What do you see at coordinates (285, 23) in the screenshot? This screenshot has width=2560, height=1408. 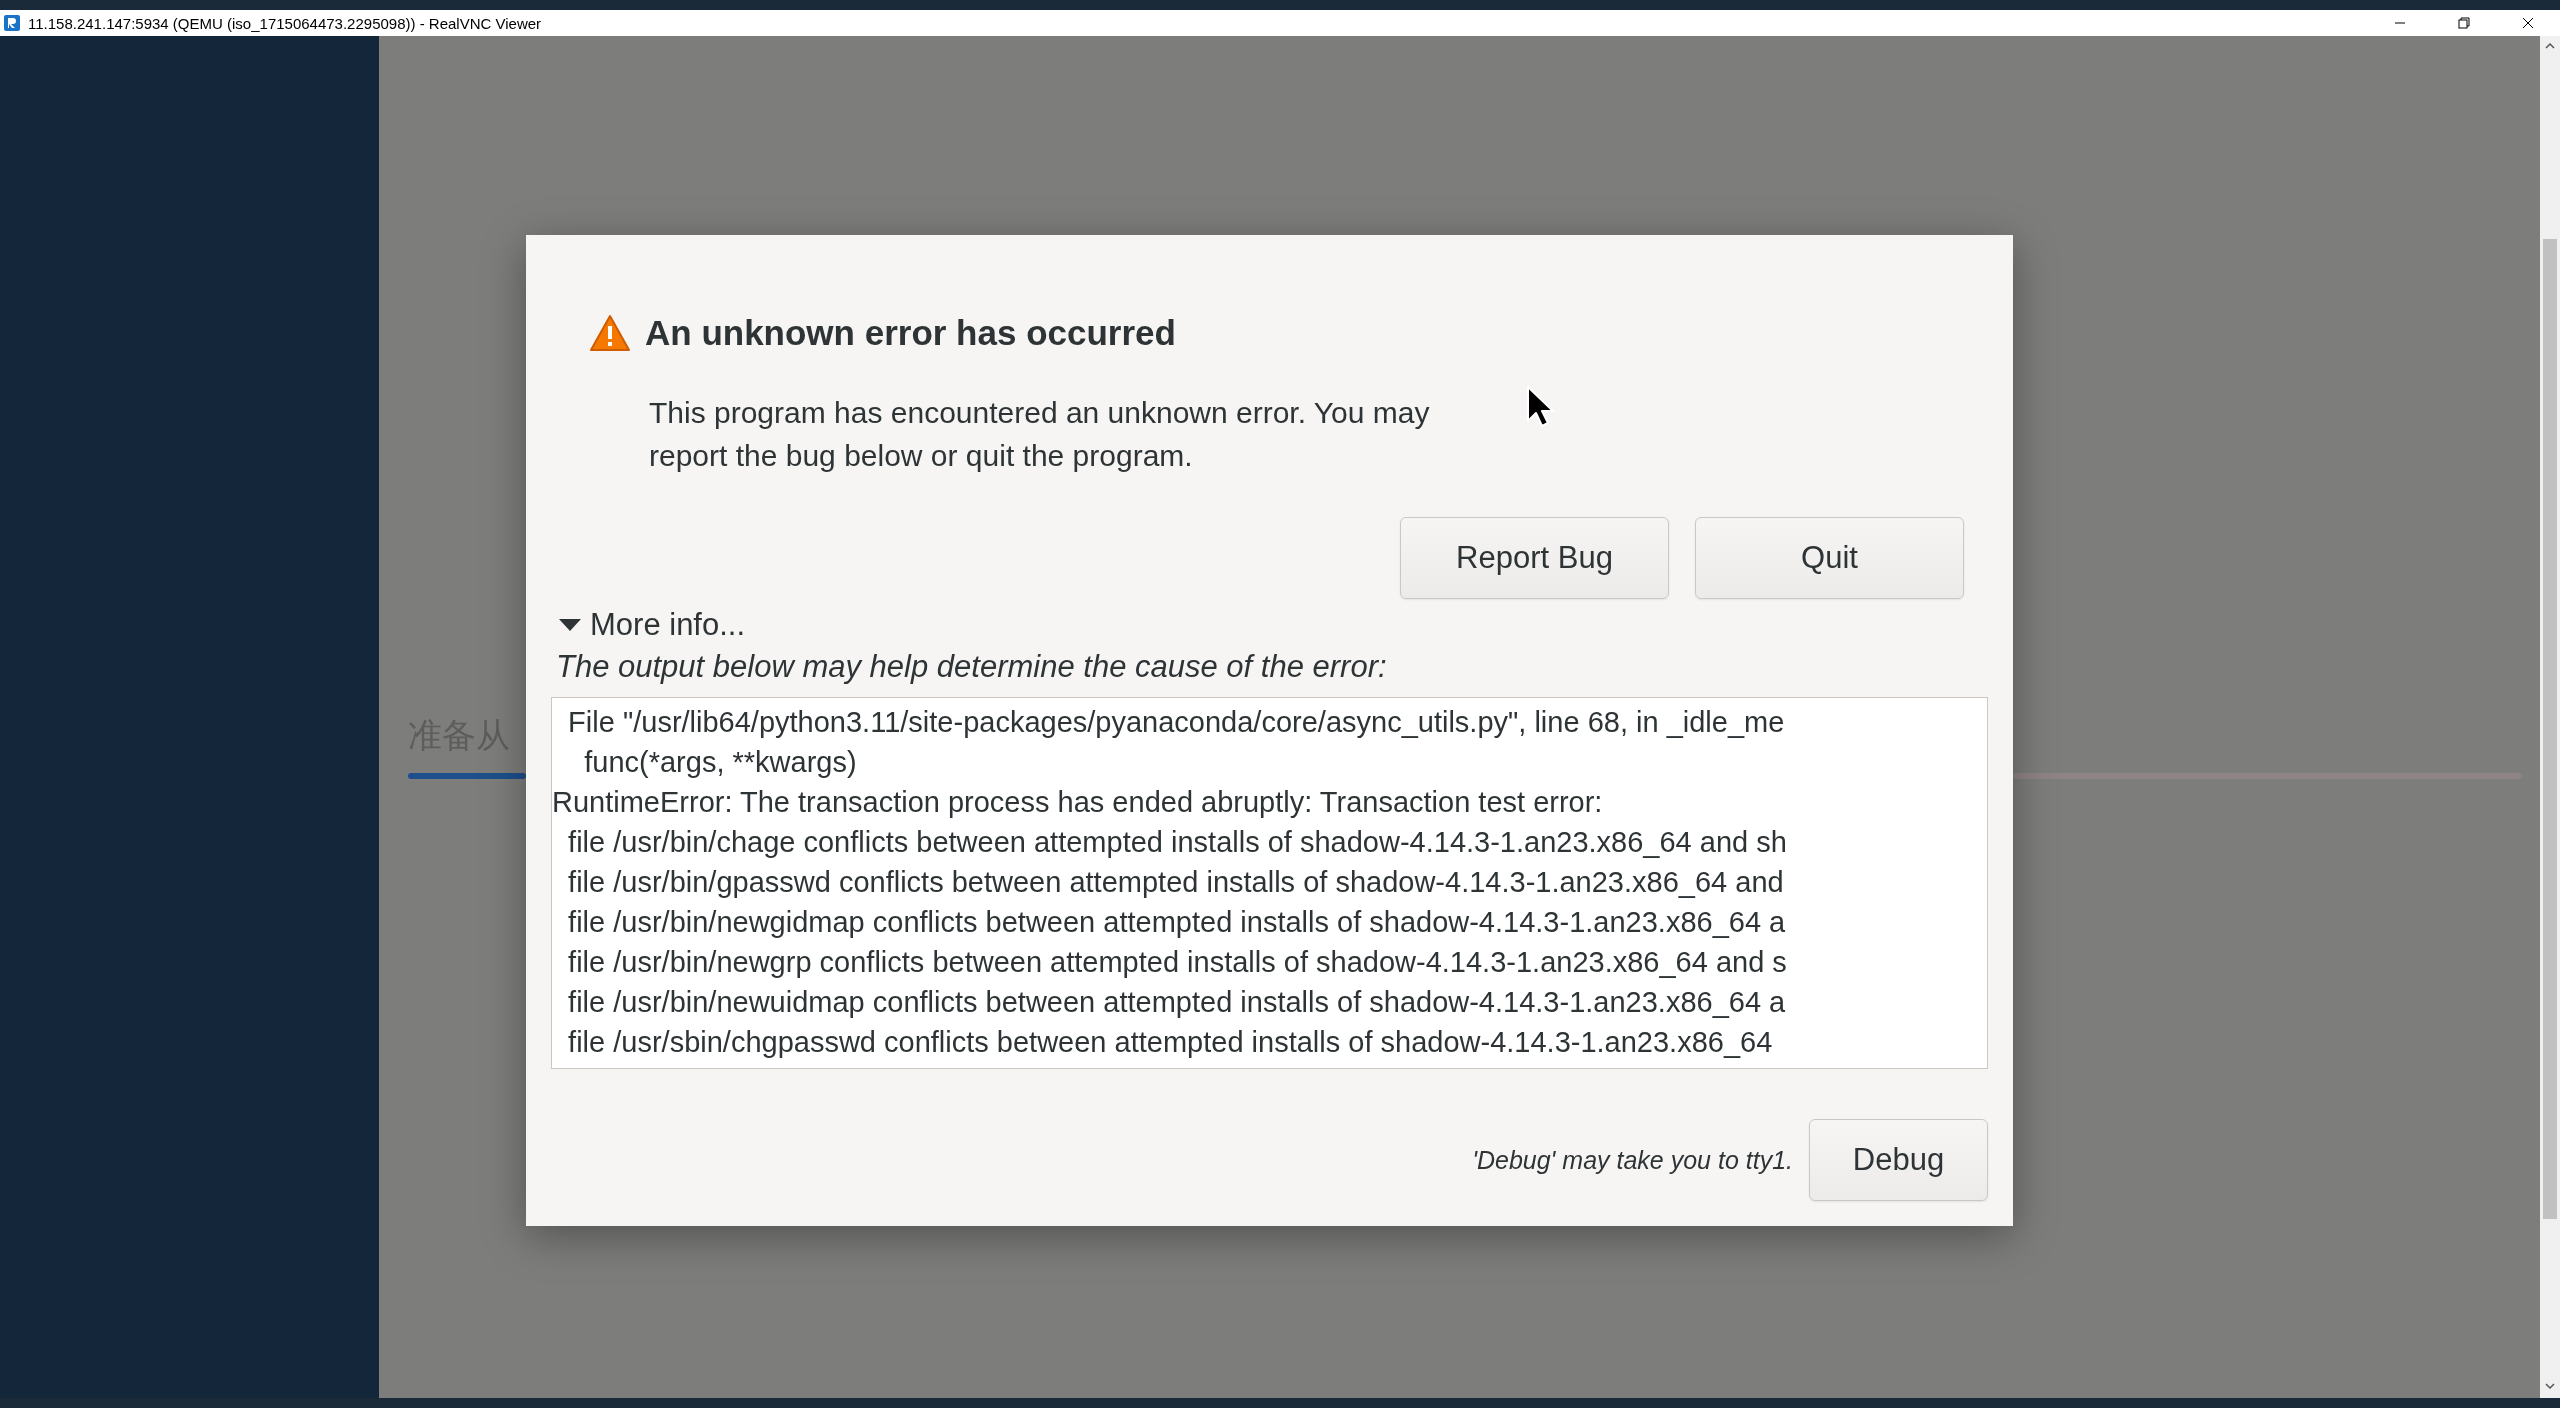 I see `window-title: 11.158.241.147:5934 (QEMU (iso_1715064473.2295098)) - RealVNC Viewer` at bounding box center [285, 23].